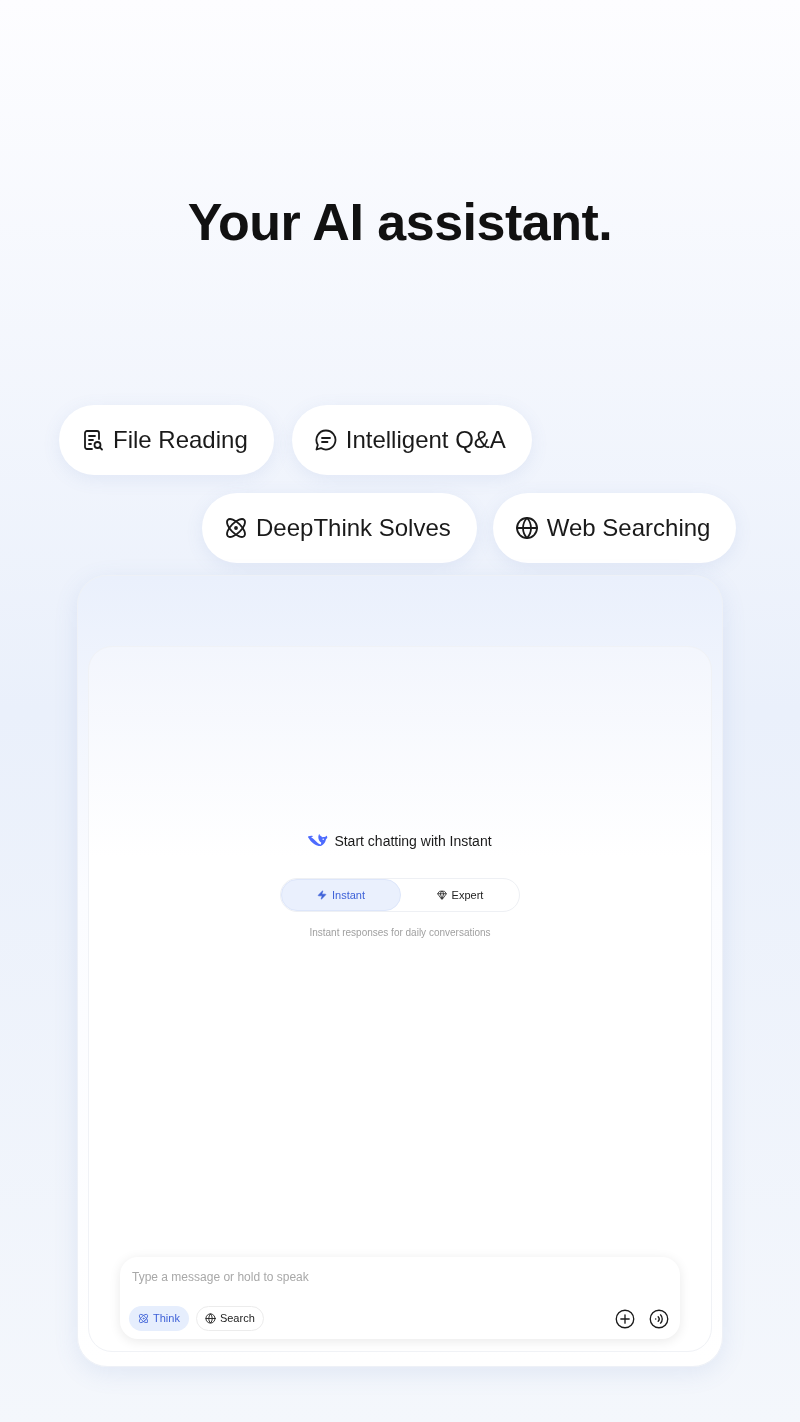  Describe the element at coordinates (413, 841) in the screenshot. I see `greeting-text: Start chatting with Instant` at that location.